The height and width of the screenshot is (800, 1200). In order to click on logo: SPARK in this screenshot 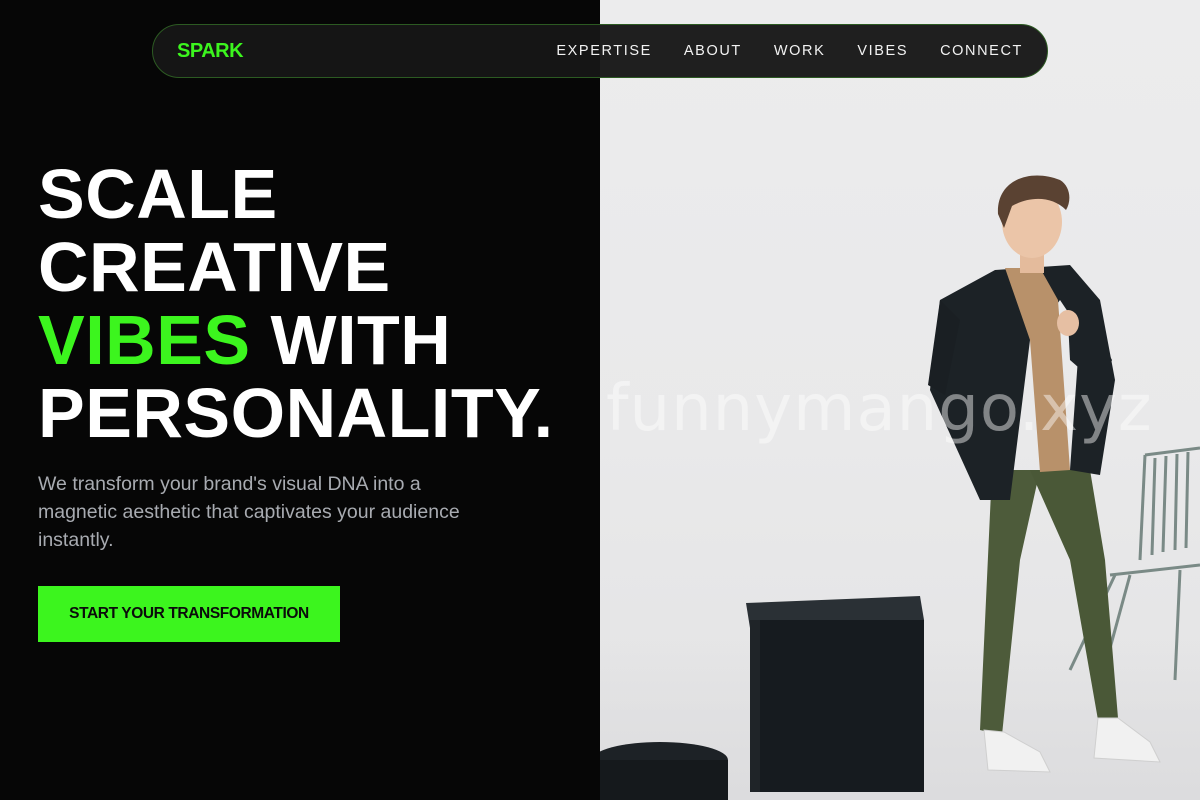, I will do `click(210, 51)`.